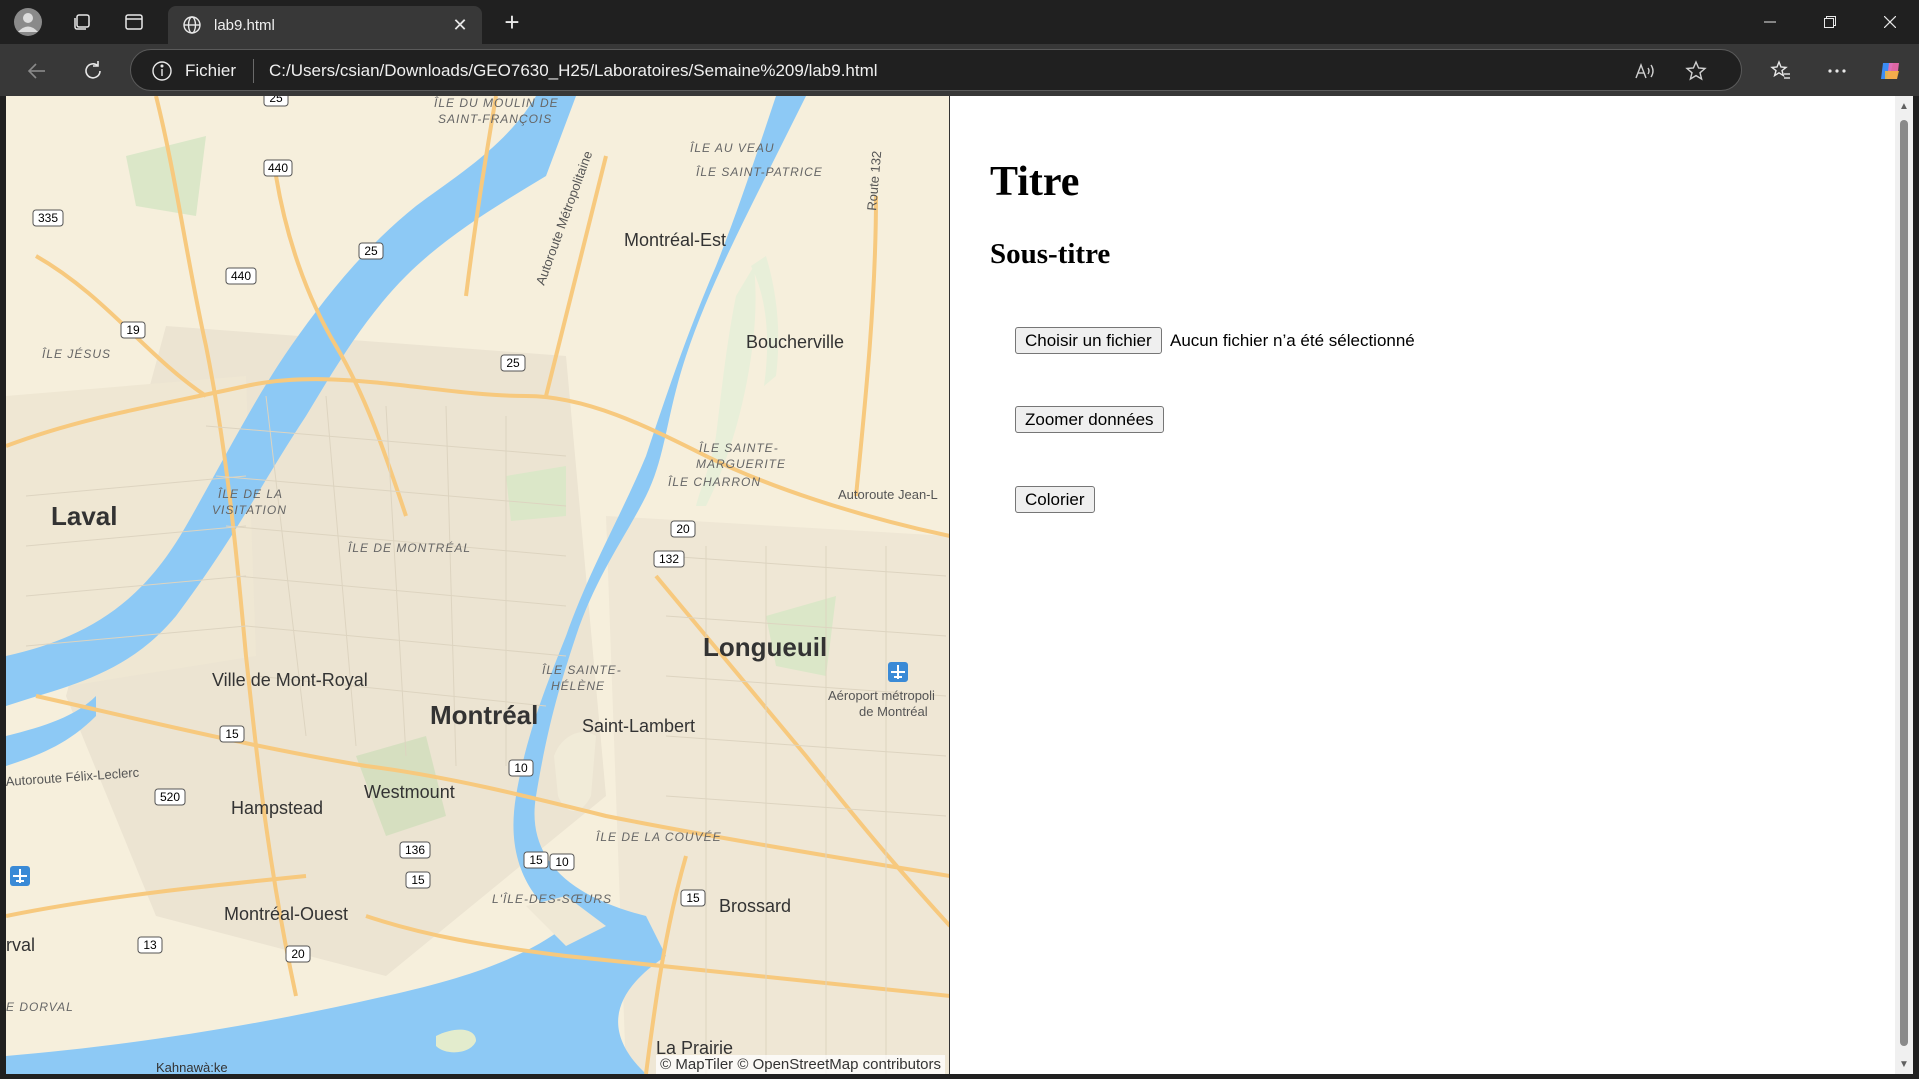 Image resolution: width=1919 pixels, height=1079 pixels. What do you see at coordinates (82, 22) in the screenshot?
I see `workspaces-icon` at bounding box center [82, 22].